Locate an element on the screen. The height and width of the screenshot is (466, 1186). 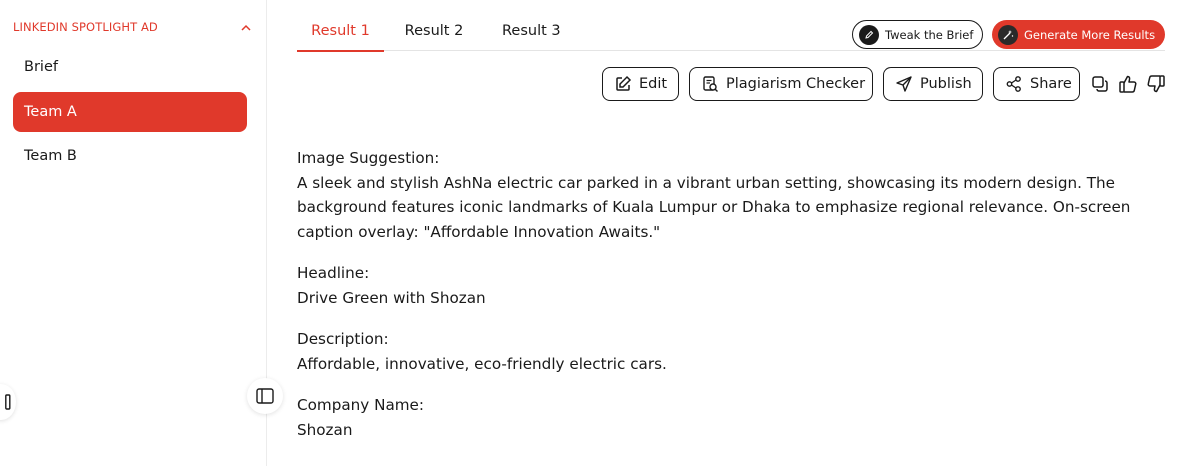
image-suggestion-label: Image Suggestion: is located at coordinates (368, 158).